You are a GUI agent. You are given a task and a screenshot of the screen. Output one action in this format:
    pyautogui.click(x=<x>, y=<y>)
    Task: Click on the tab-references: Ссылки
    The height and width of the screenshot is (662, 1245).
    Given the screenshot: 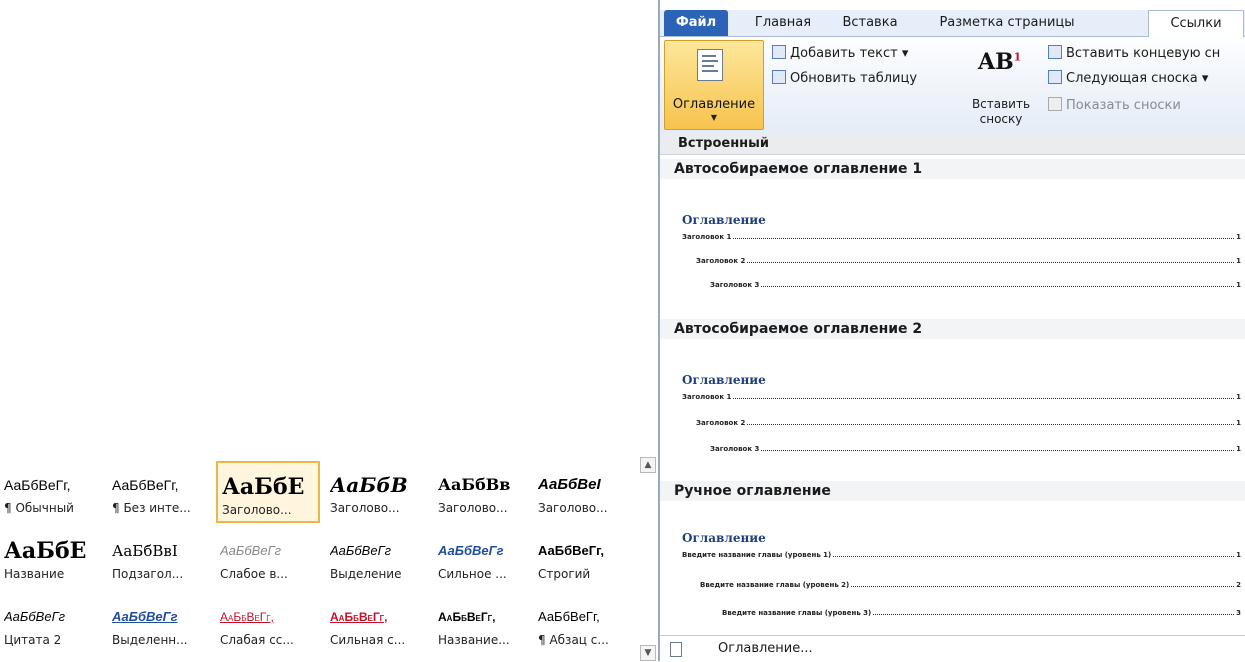 What is the action you would take?
    pyautogui.click(x=1196, y=24)
    